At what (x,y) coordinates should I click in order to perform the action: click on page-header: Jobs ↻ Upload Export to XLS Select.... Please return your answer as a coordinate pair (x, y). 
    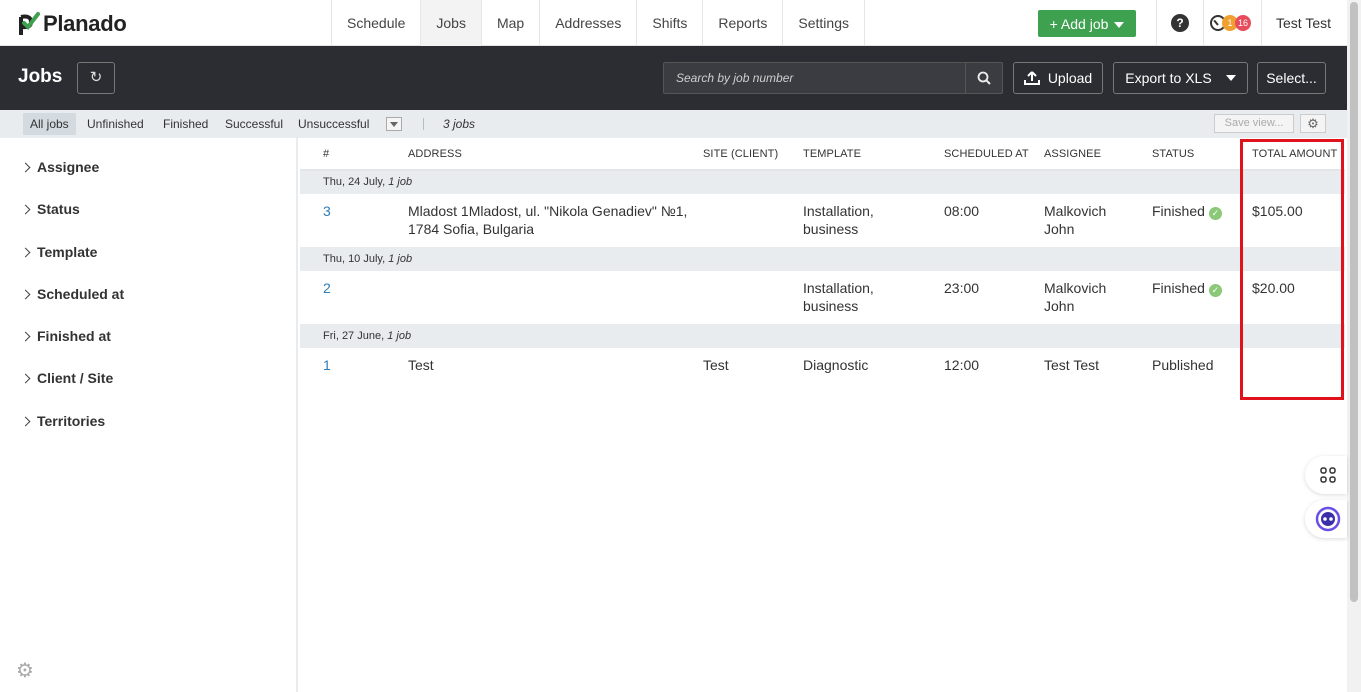
    Looking at the image, I should click on (673, 78).